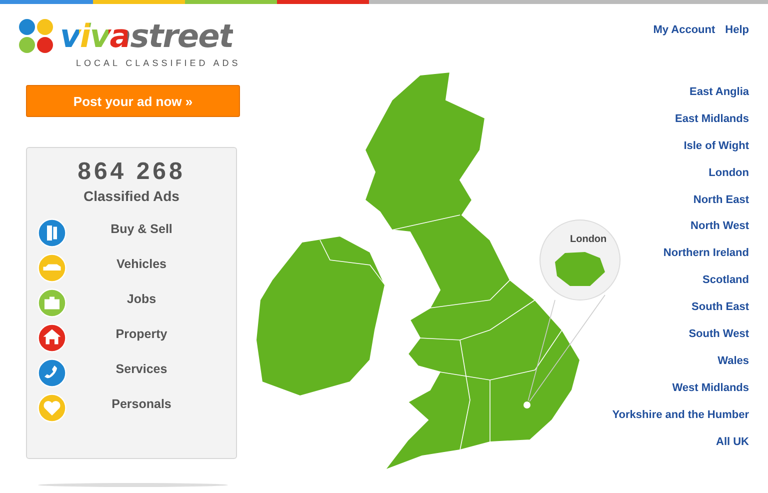 The image size is (768, 493). I want to click on category-link: Personals, so click(151, 404).